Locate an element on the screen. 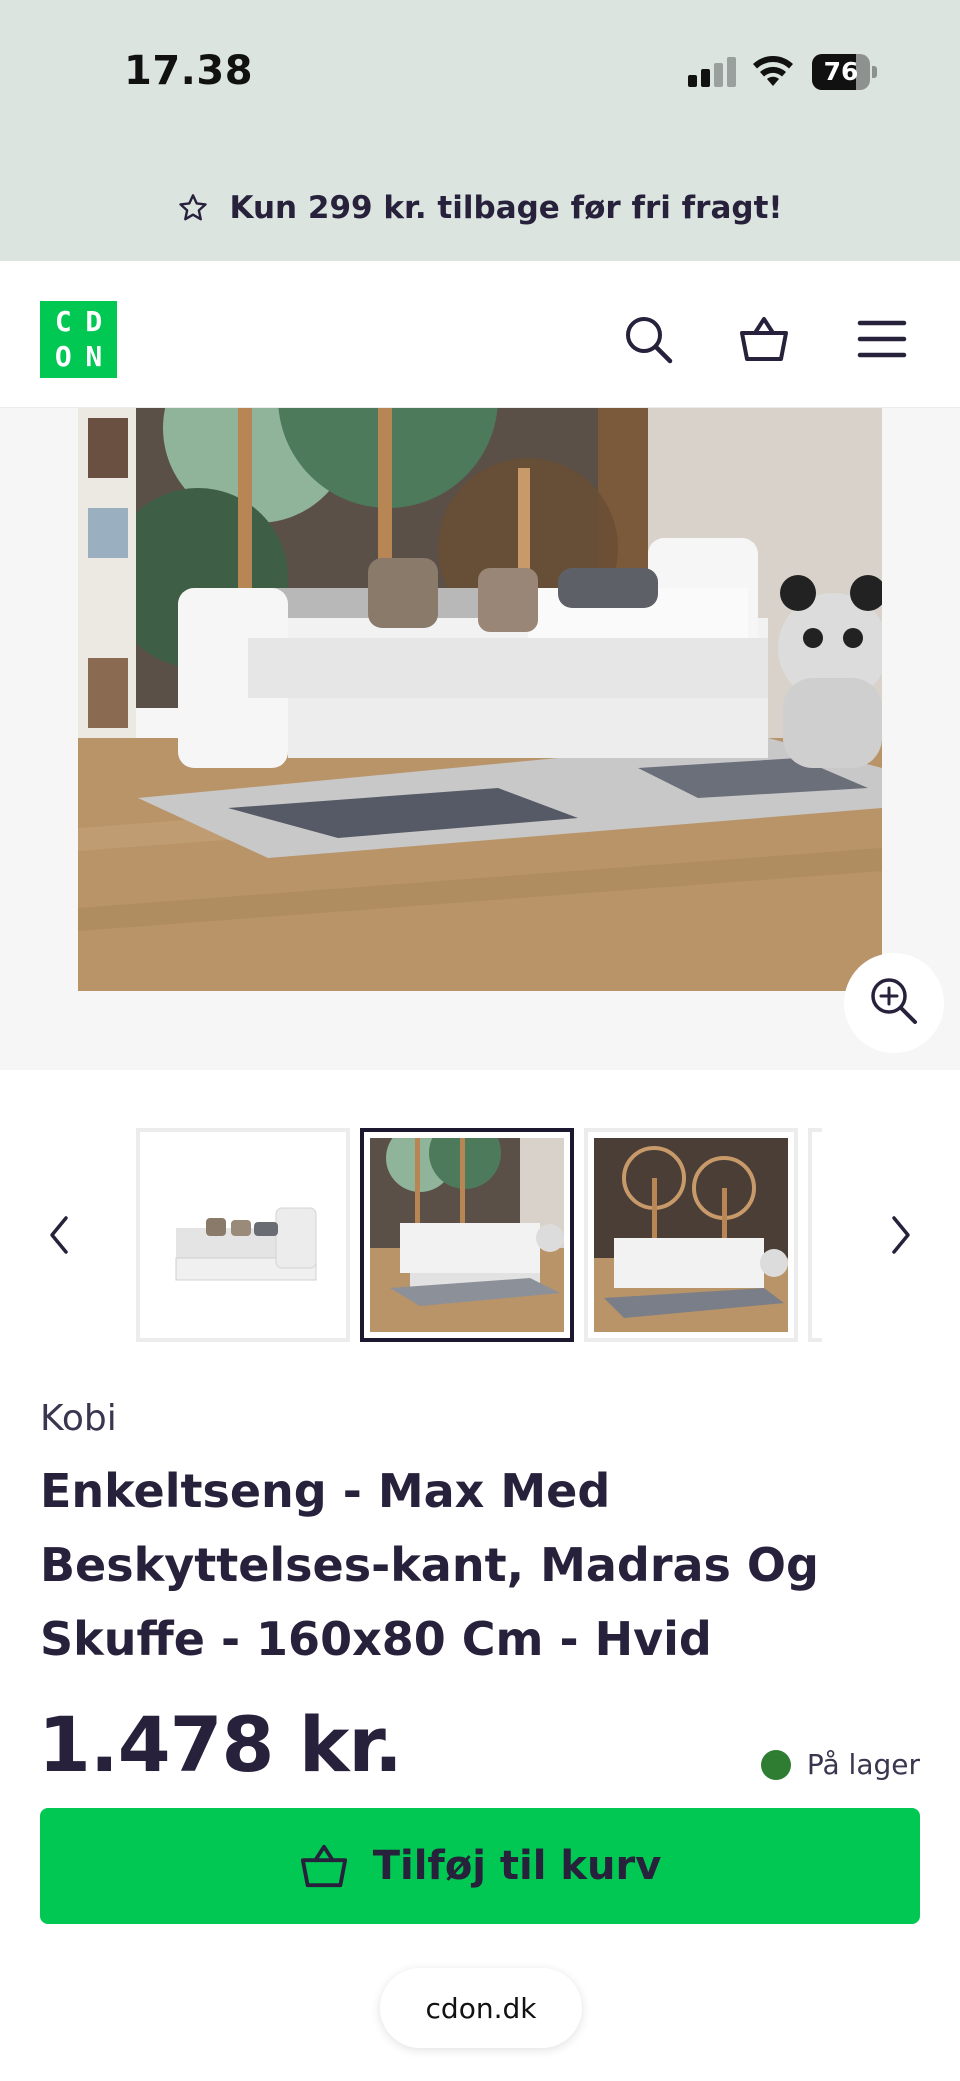  chevron-right-icon is located at coordinates (900, 1235).